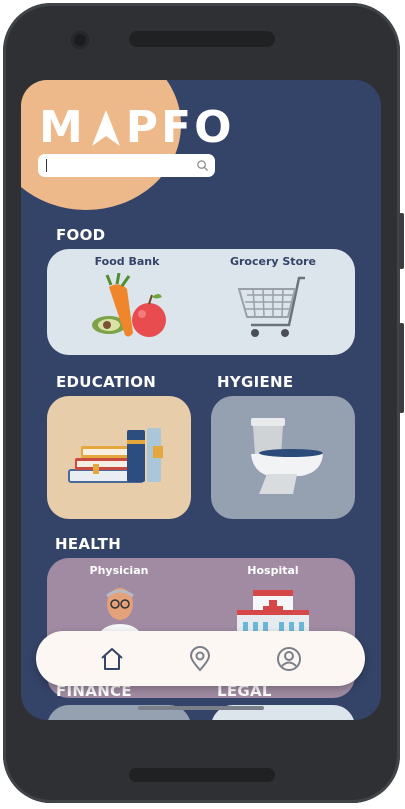 The height and width of the screenshot is (809, 405). Describe the element at coordinates (80, 40) in the screenshot. I see `front-camera` at that location.